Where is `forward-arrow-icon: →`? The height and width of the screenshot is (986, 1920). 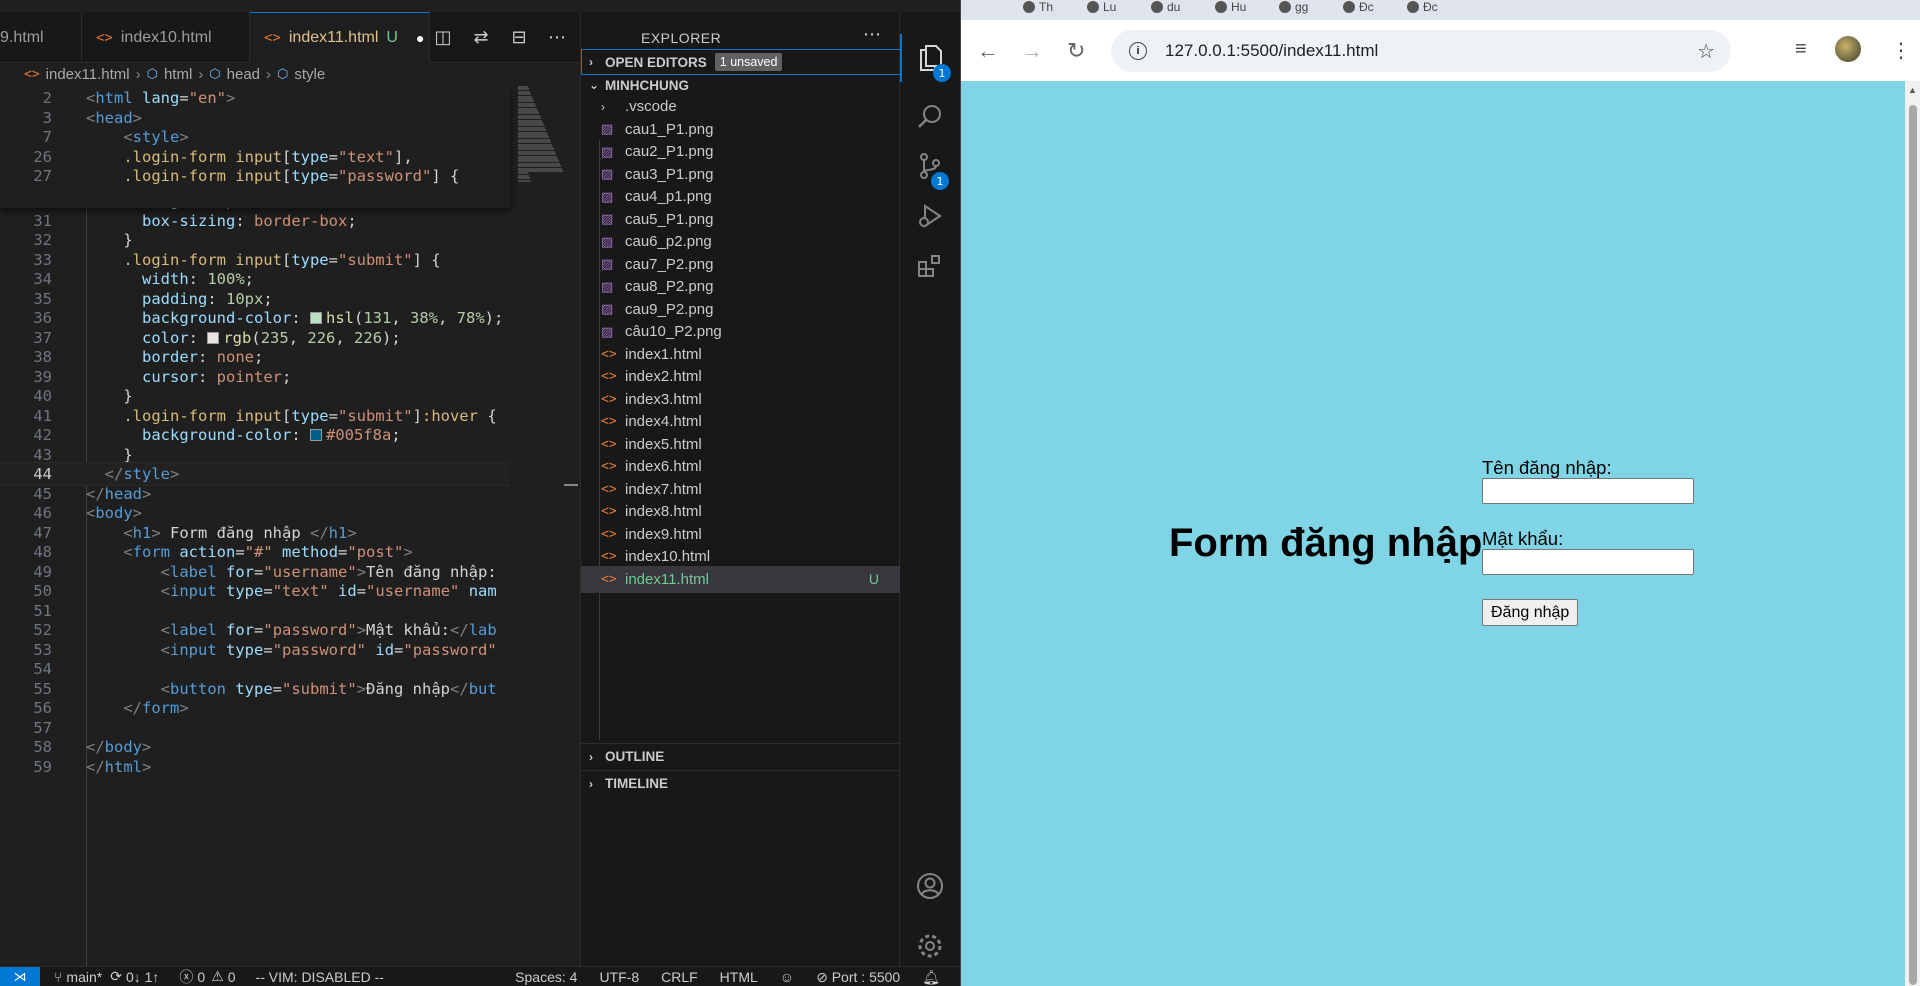
forward-arrow-icon: → is located at coordinates (1032, 51).